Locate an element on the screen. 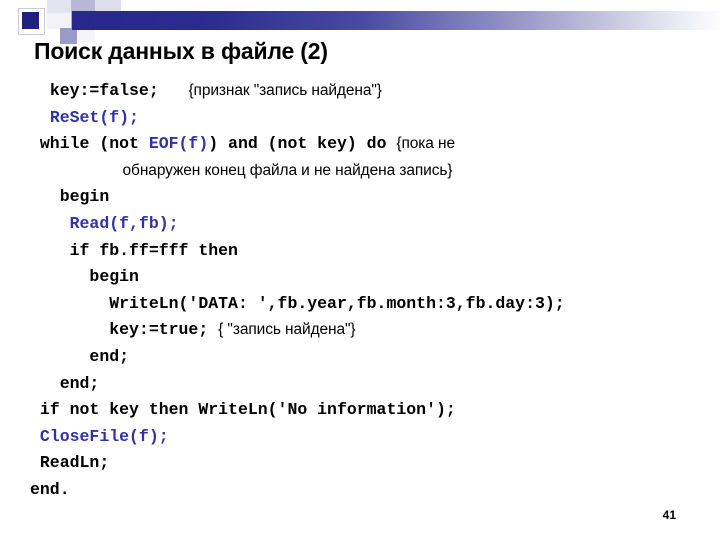 Image resolution: width=720 pixels, height=540 pixels. code-line: ReSet(f); is located at coordinates (360, 118).